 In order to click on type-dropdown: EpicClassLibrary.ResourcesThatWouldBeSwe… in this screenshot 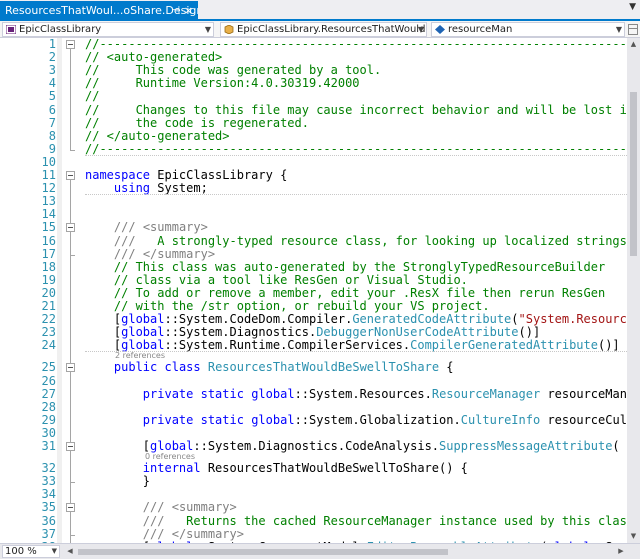, I will do `click(323, 29)`.